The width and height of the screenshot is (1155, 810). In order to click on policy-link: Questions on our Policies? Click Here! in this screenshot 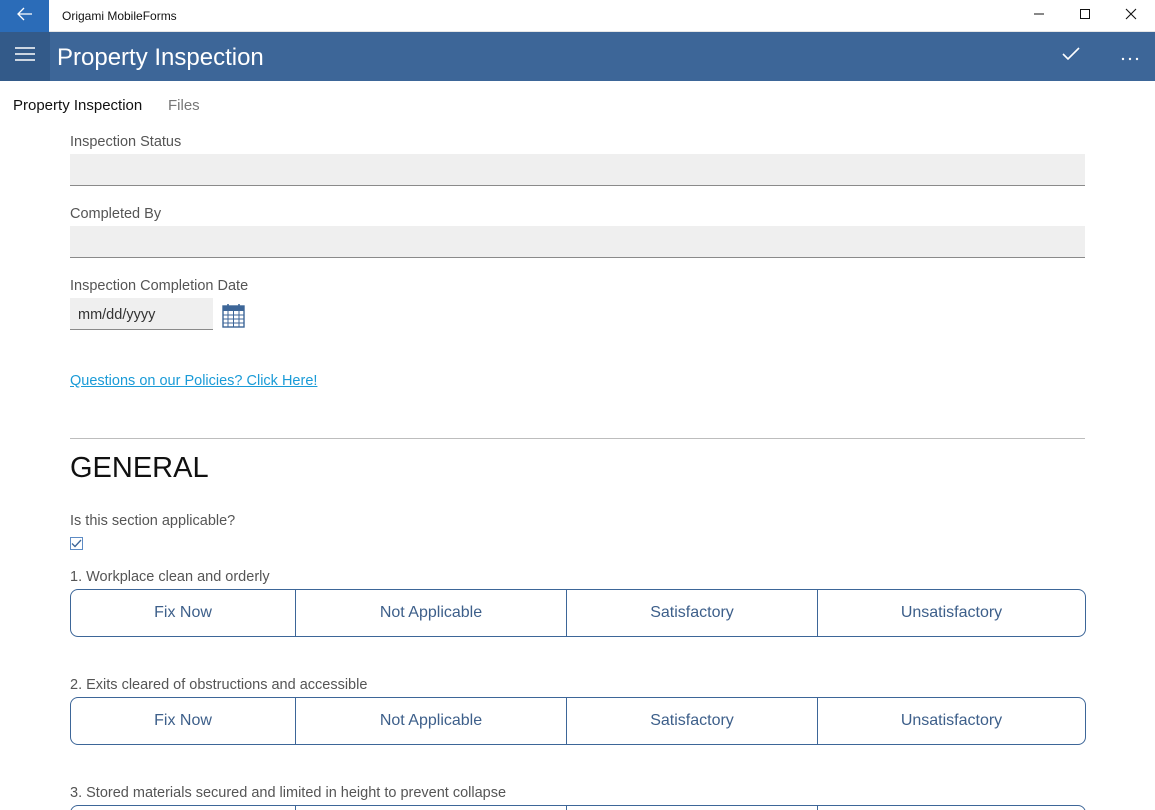, I will do `click(193, 381)`.